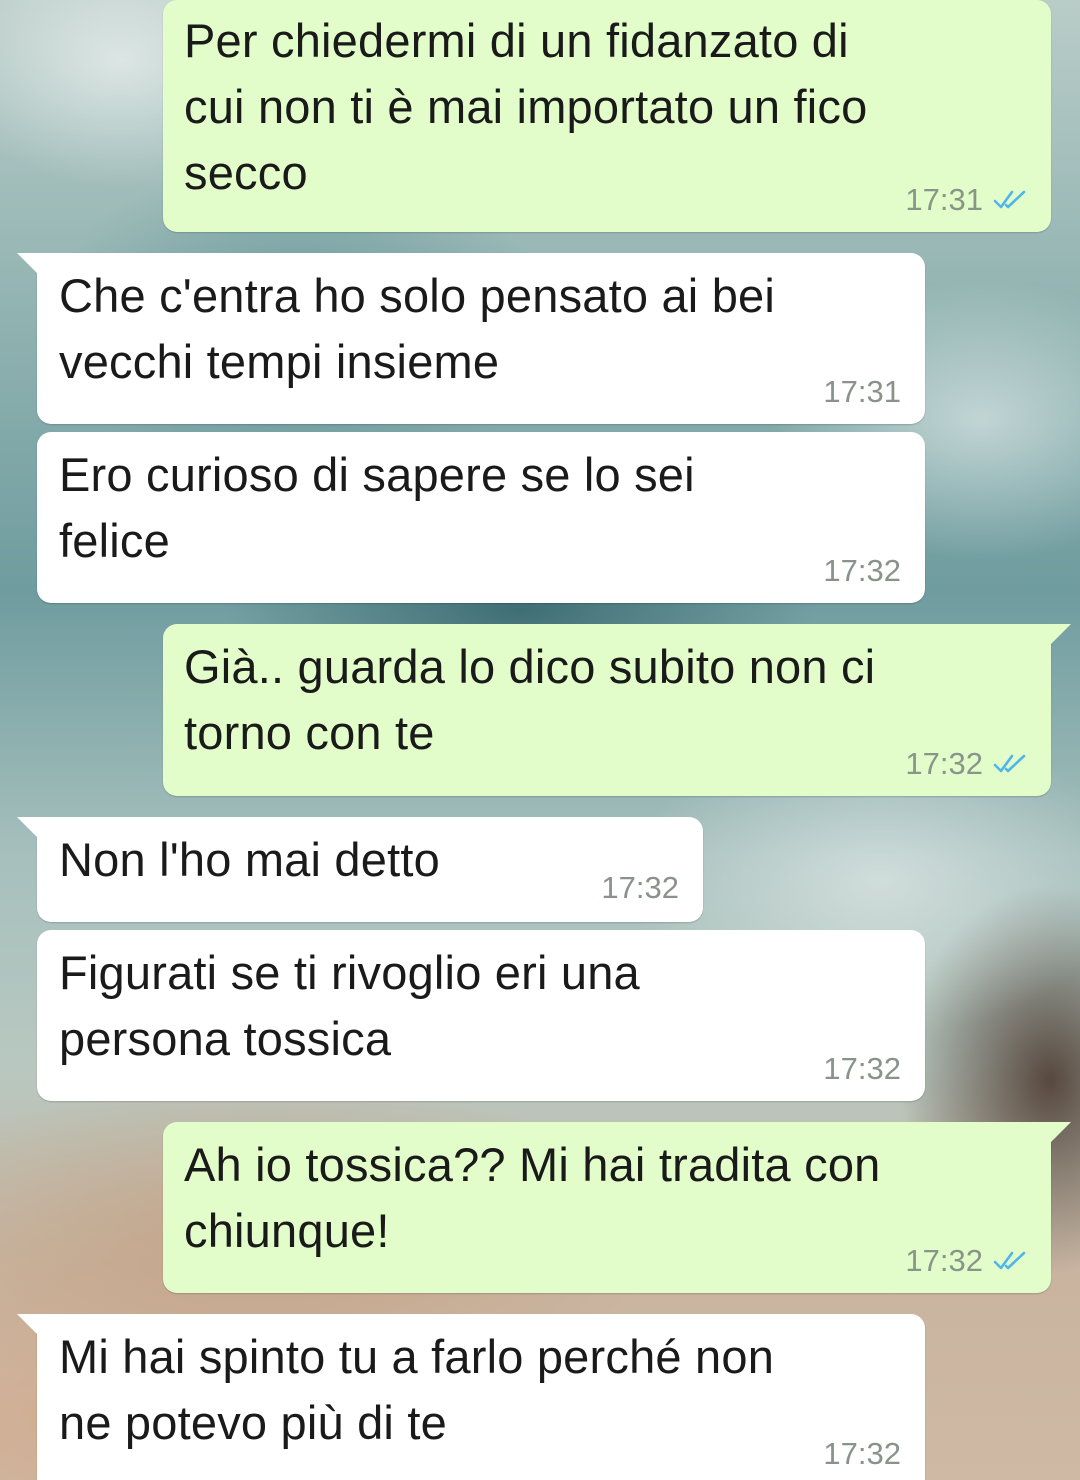  I want to click on message-line: Per chiedermi di un fidanzato di, so click(516, 40).